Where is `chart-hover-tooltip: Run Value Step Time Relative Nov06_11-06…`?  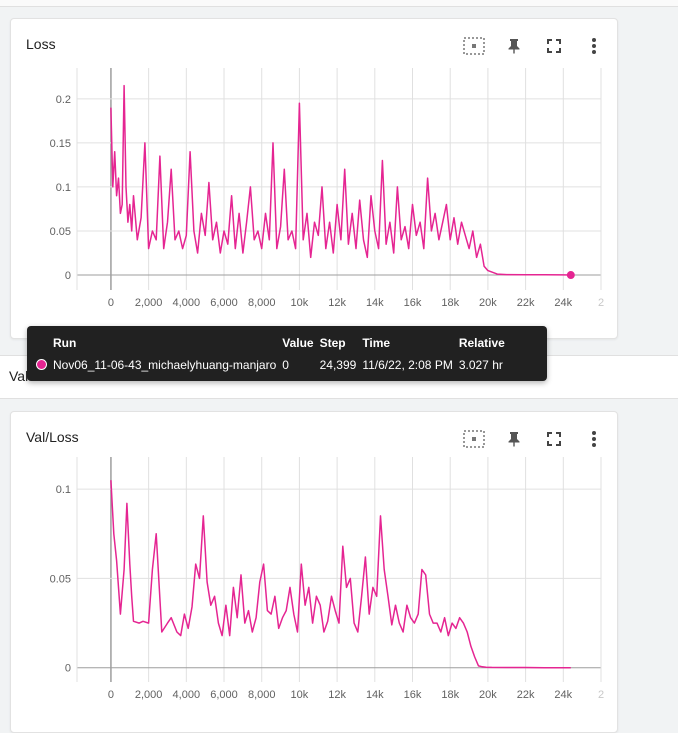 chart-hover-tooltip: Run Value Step Time Relative Nov06_11-06… is located at coordinates (287, 353).